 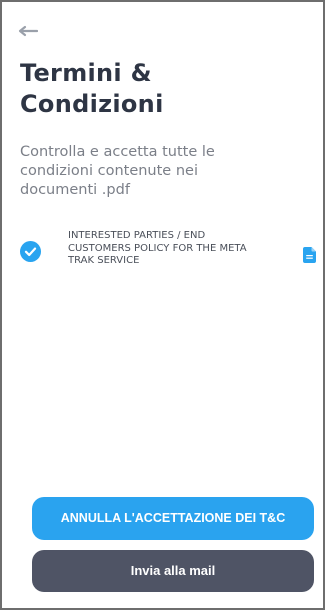 I want to click on arrow-left-icon, so click(x=28, y=31).